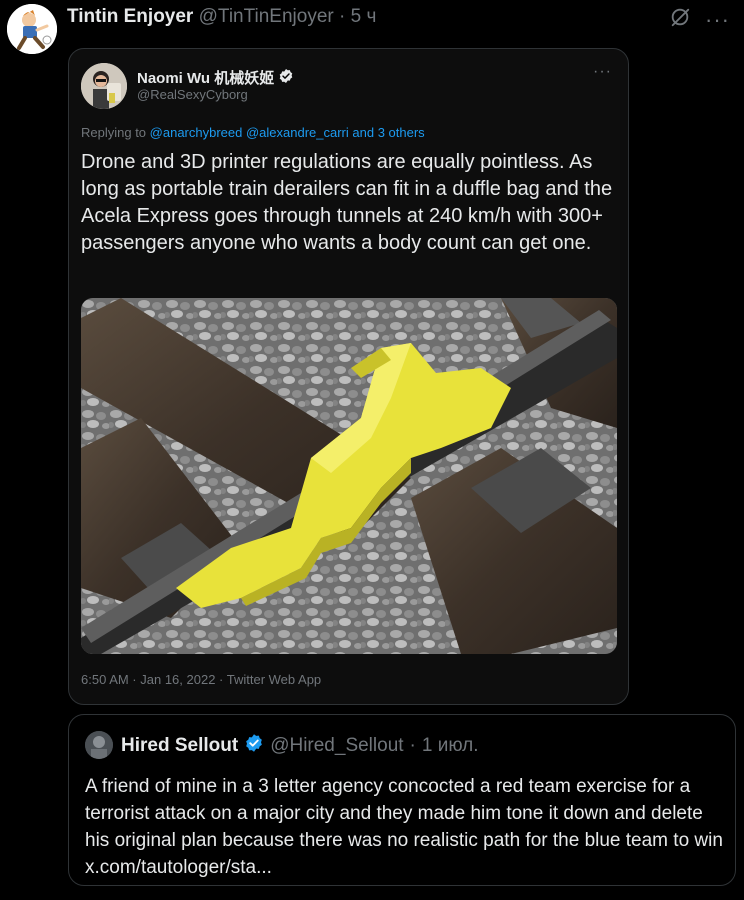 The image size is (744, 900). I want to click on reply-header: Hired Sellout @Hired_Sellout · 1 июл., so click(300, 746).